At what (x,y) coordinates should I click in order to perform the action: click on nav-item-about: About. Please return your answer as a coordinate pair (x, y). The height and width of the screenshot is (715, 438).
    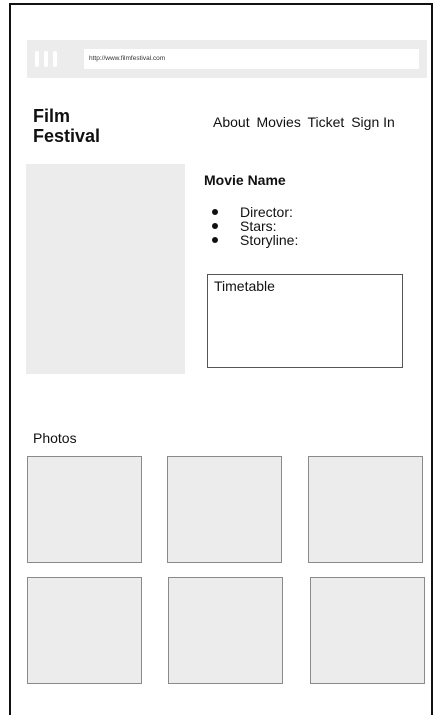
    Looking at the image, I should click on (231, 122).